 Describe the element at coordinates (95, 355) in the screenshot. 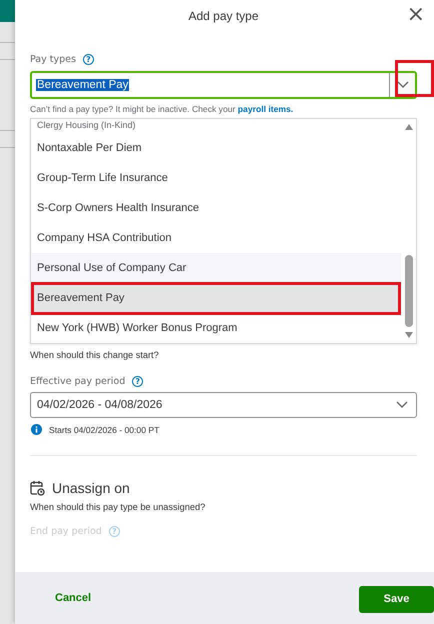

I see `question-text: When should this change start?` at that location.